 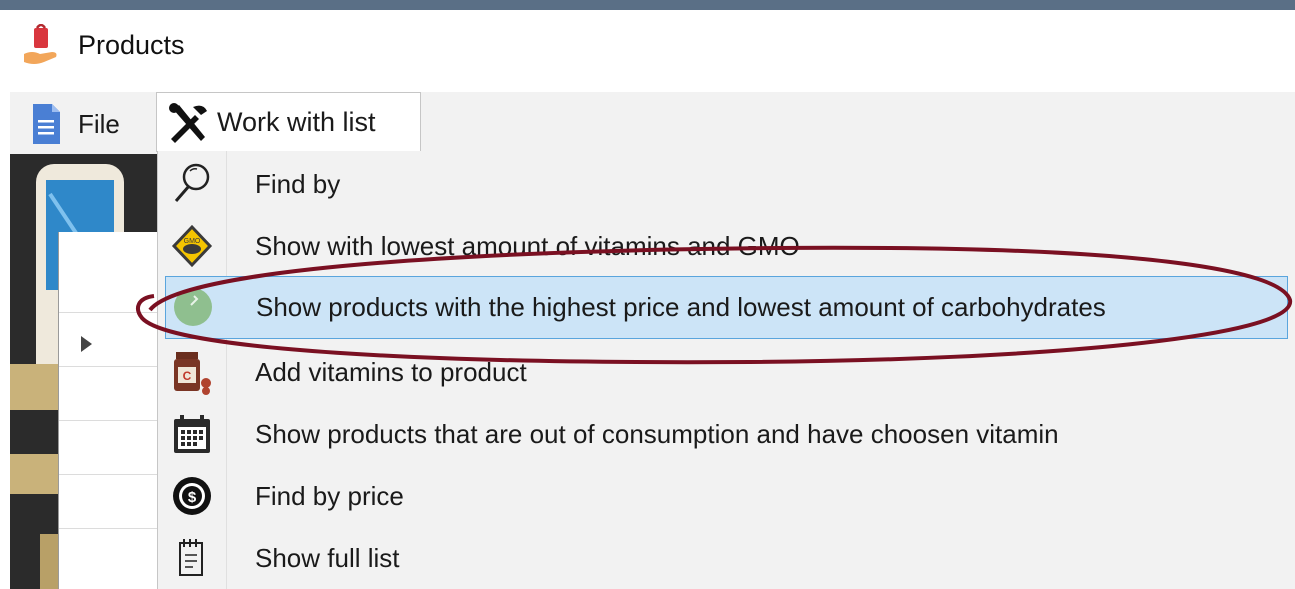 What do you see at coordinates (187, 376) in the screenshot?
I see `svg-text: C` at bounding box center [187, 376].